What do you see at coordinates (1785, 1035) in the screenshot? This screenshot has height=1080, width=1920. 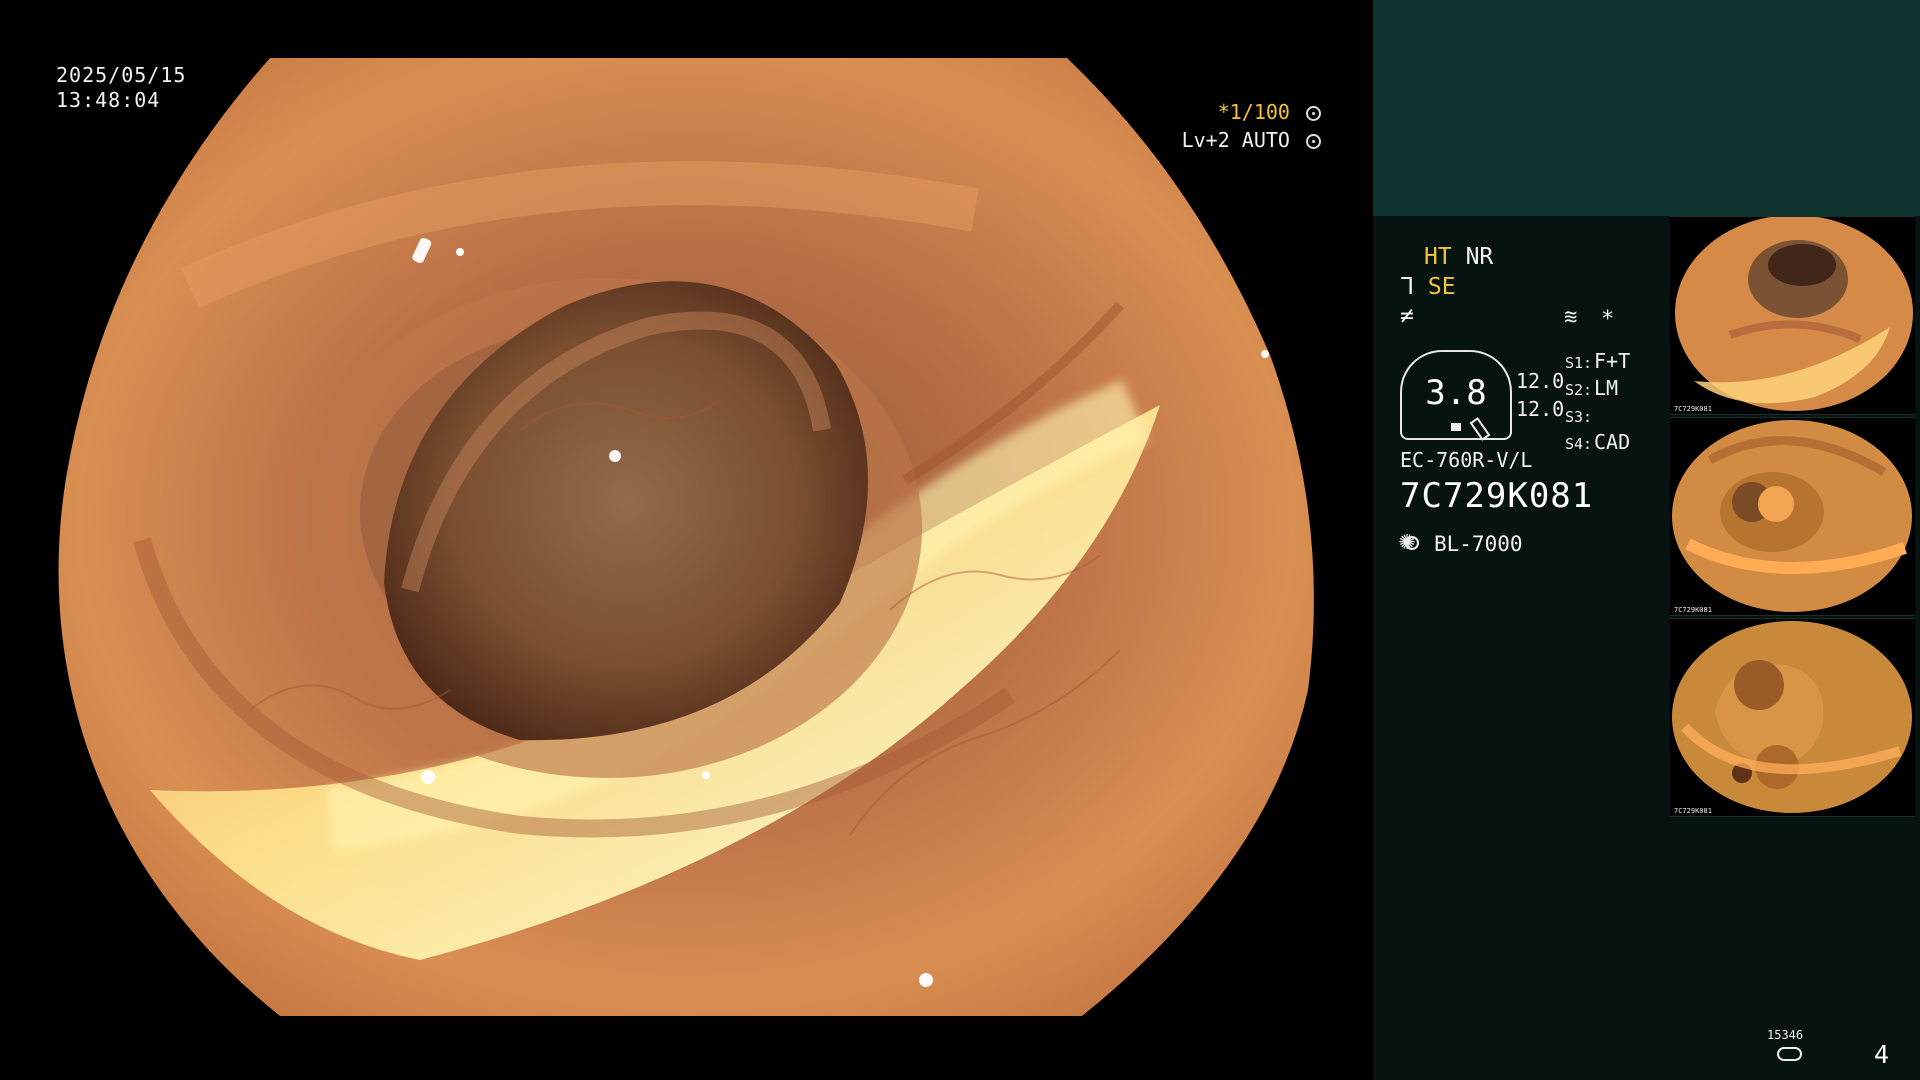 I see `image-counter: 15346` at bounding box center [1785, 1035].